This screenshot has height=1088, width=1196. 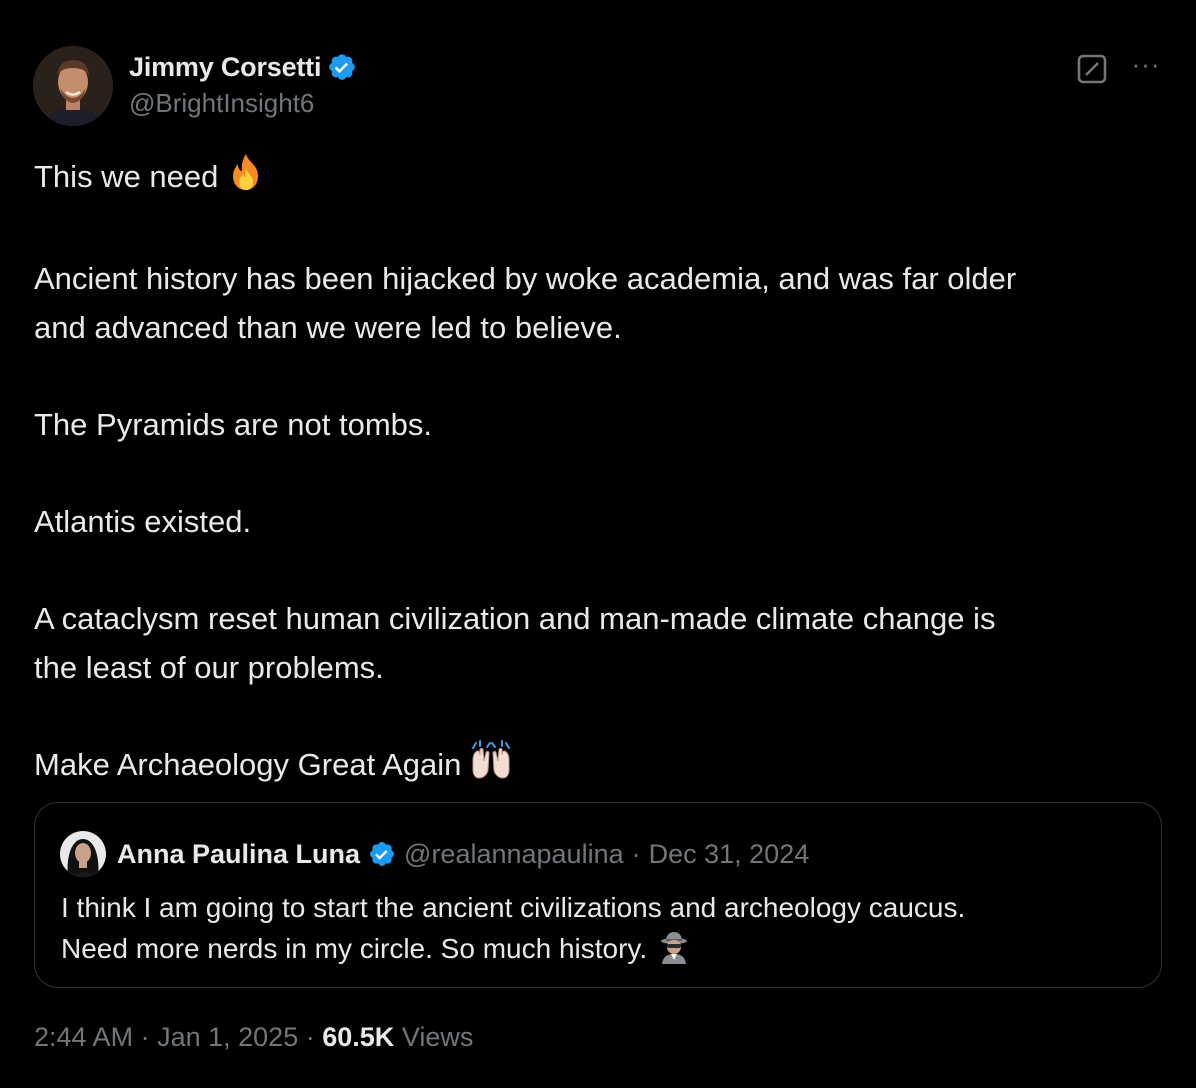 What do you see at coordinates (233, 424) in the screenshot?
I see `tweet-paragraph: The Pyramids are not tombs.` at bounding box center [233, 424].